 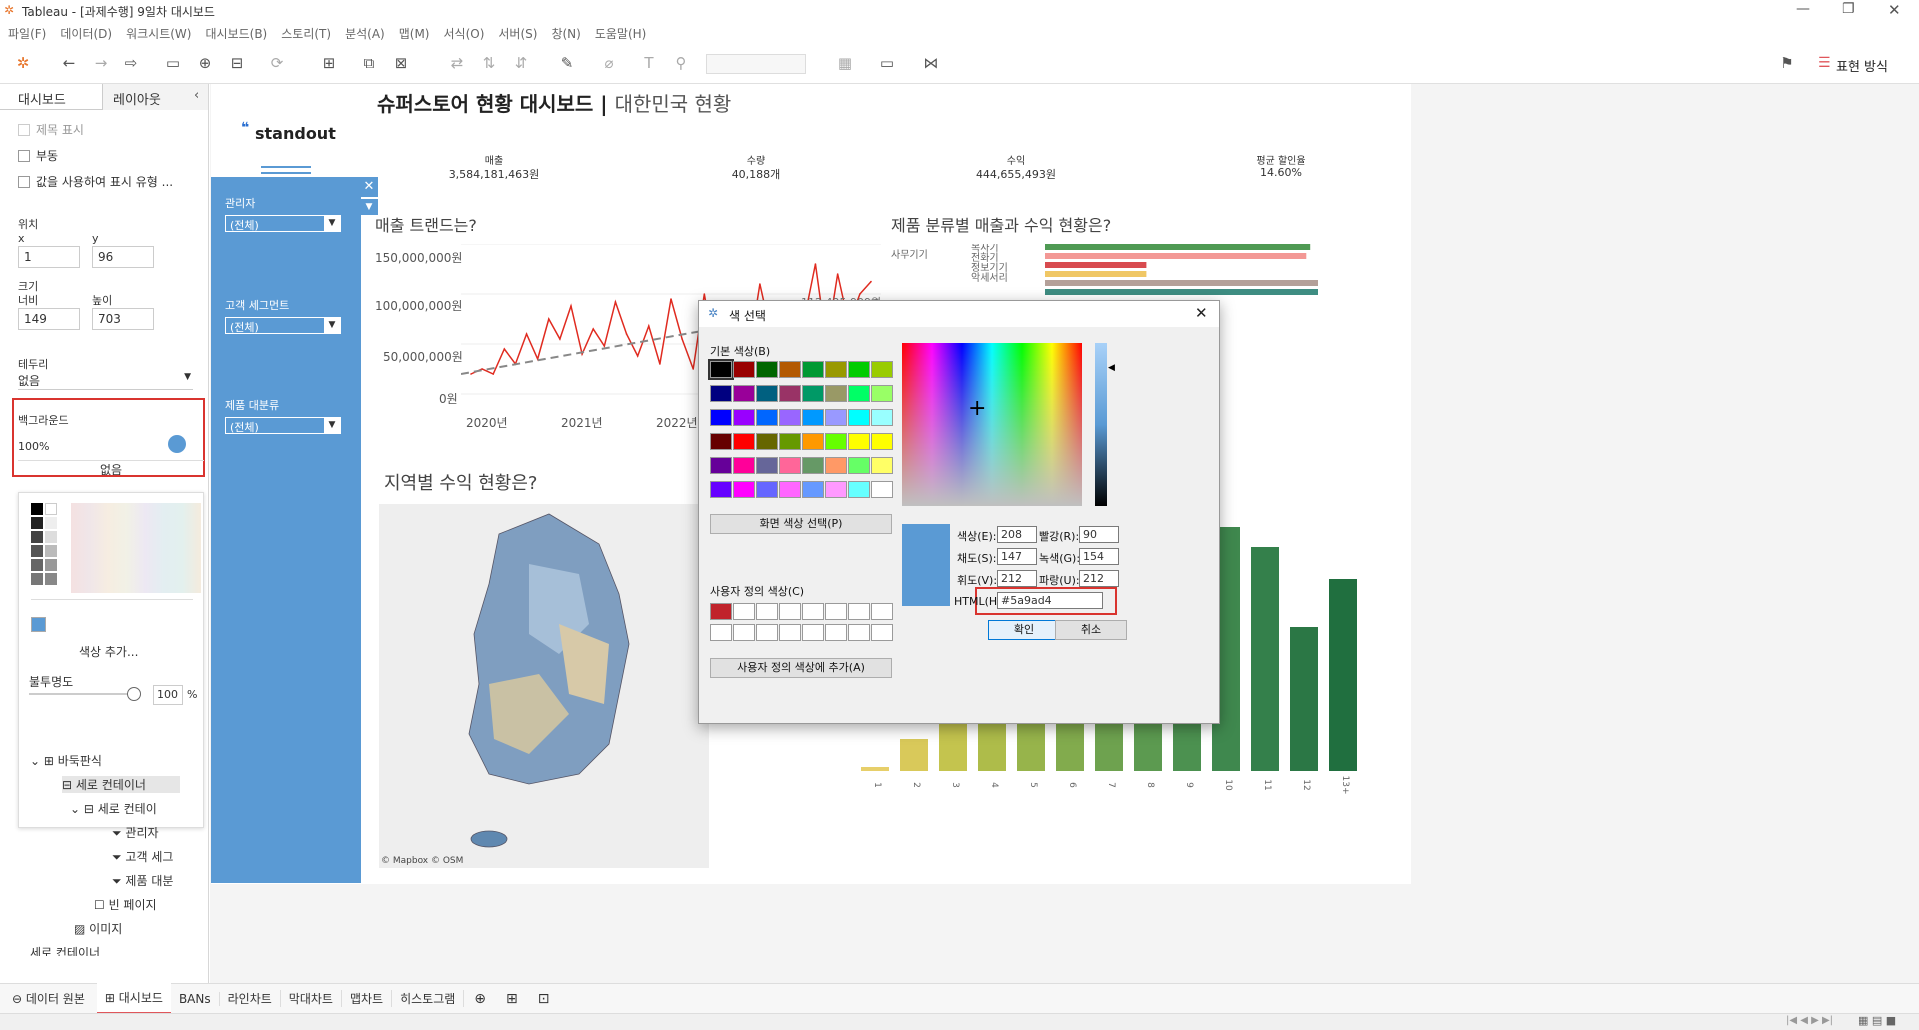 I want to click on new-story-icon: ⊡, so click(x=544, y=999).